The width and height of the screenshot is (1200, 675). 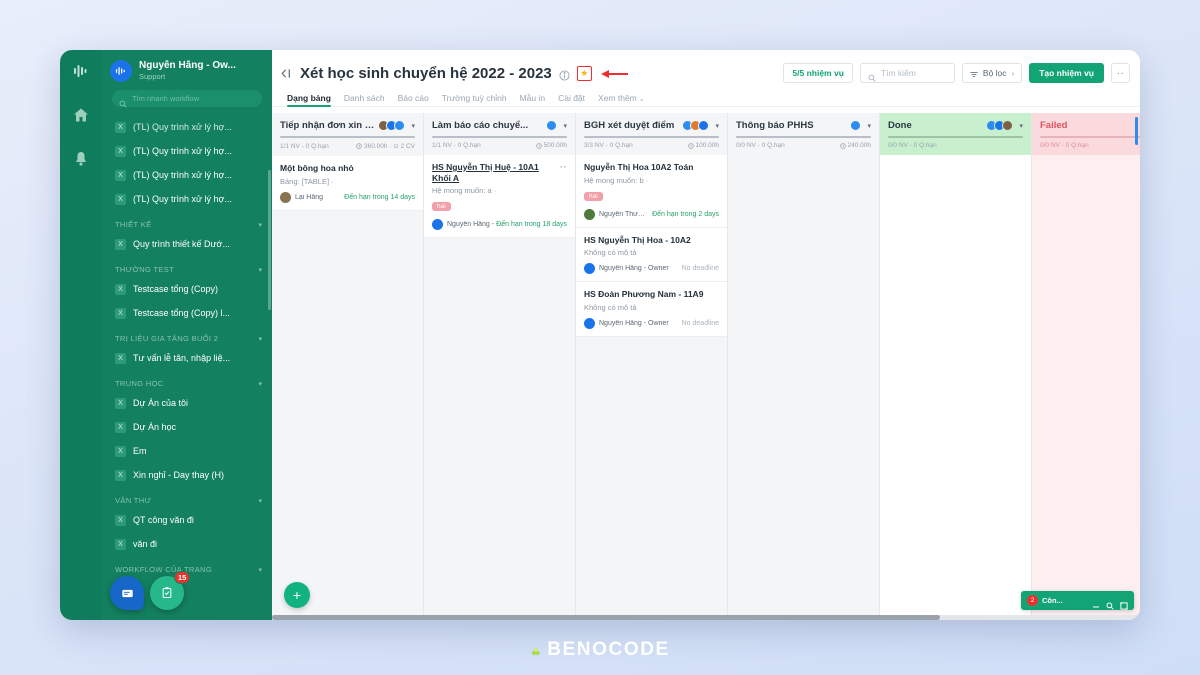 What do you see at coordinates (707, 145) in the screenshot?
I see `column-meta-right: 100.00h` at bounding box center [707, 145].